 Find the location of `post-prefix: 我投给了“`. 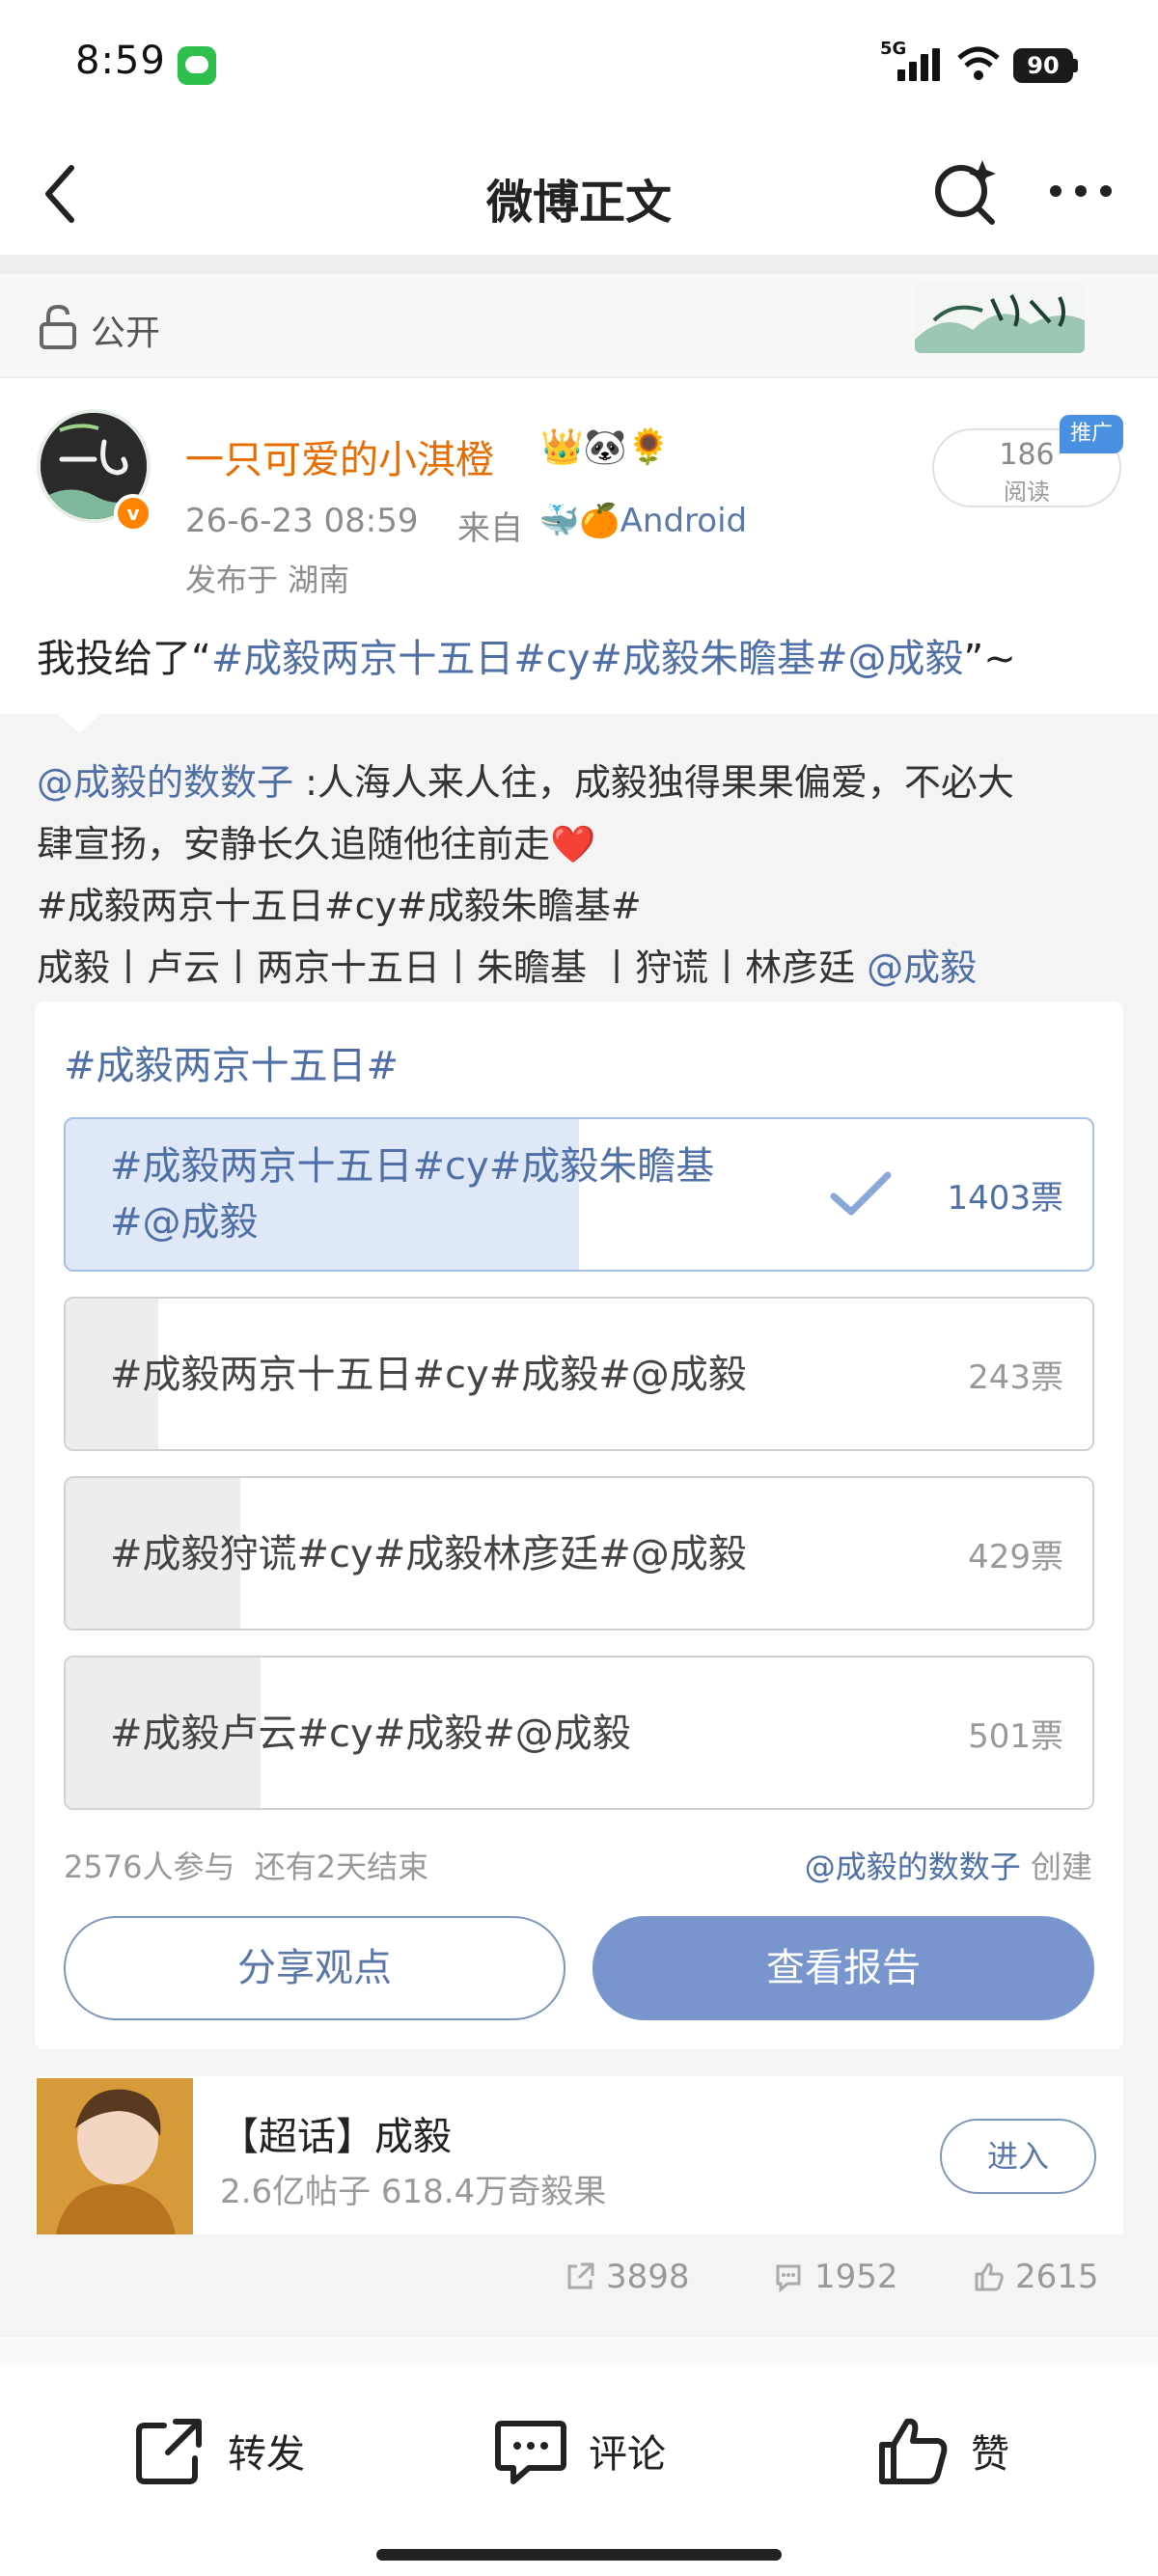

post-prefix: 我投给了“ is located at coordinates (124, 659).